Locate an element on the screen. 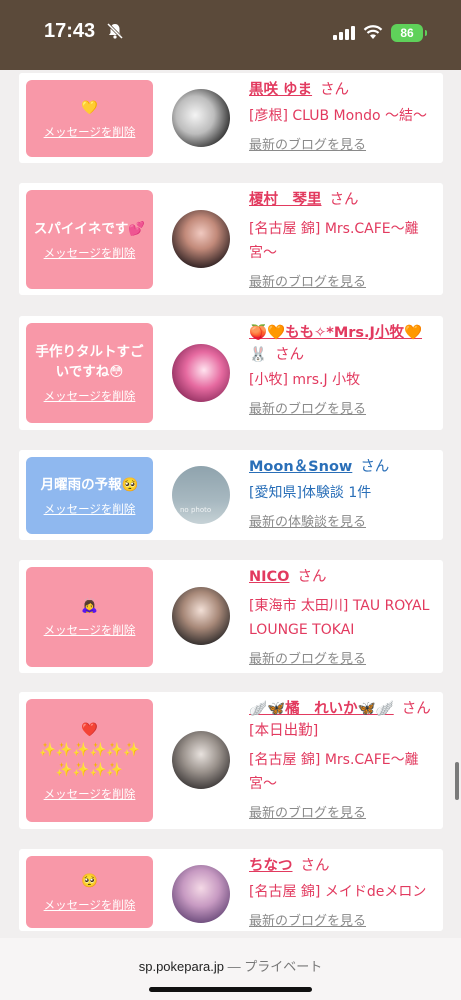 The width and height of the screenshot is (461, 1000). cast-name-link: 🍑🧡もも✧*Mrs.J小牧🧡 is located at coordinates (335, 333).